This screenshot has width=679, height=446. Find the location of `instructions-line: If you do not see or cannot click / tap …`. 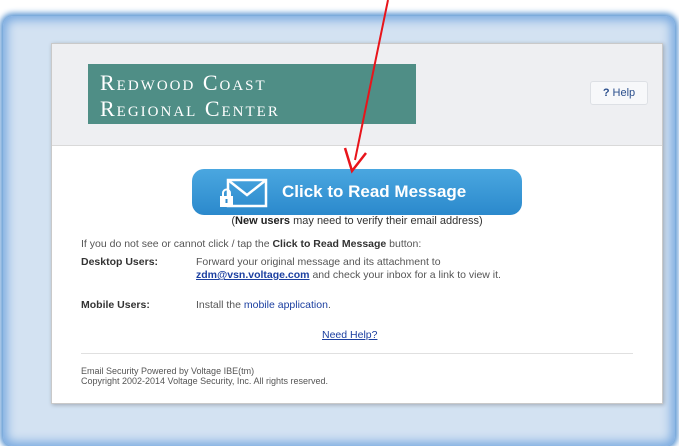

instructions-line: If you do not see or cannot click / tap … is located at coordinates (251, 244).